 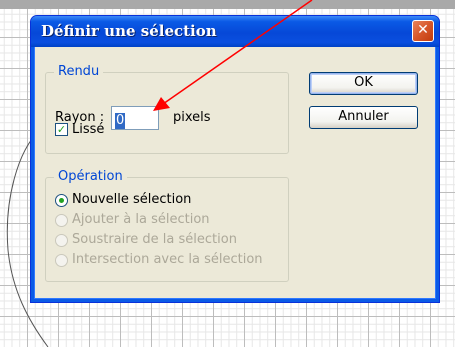 I want to click on radio-new-selection, so click(x=61, y=200).